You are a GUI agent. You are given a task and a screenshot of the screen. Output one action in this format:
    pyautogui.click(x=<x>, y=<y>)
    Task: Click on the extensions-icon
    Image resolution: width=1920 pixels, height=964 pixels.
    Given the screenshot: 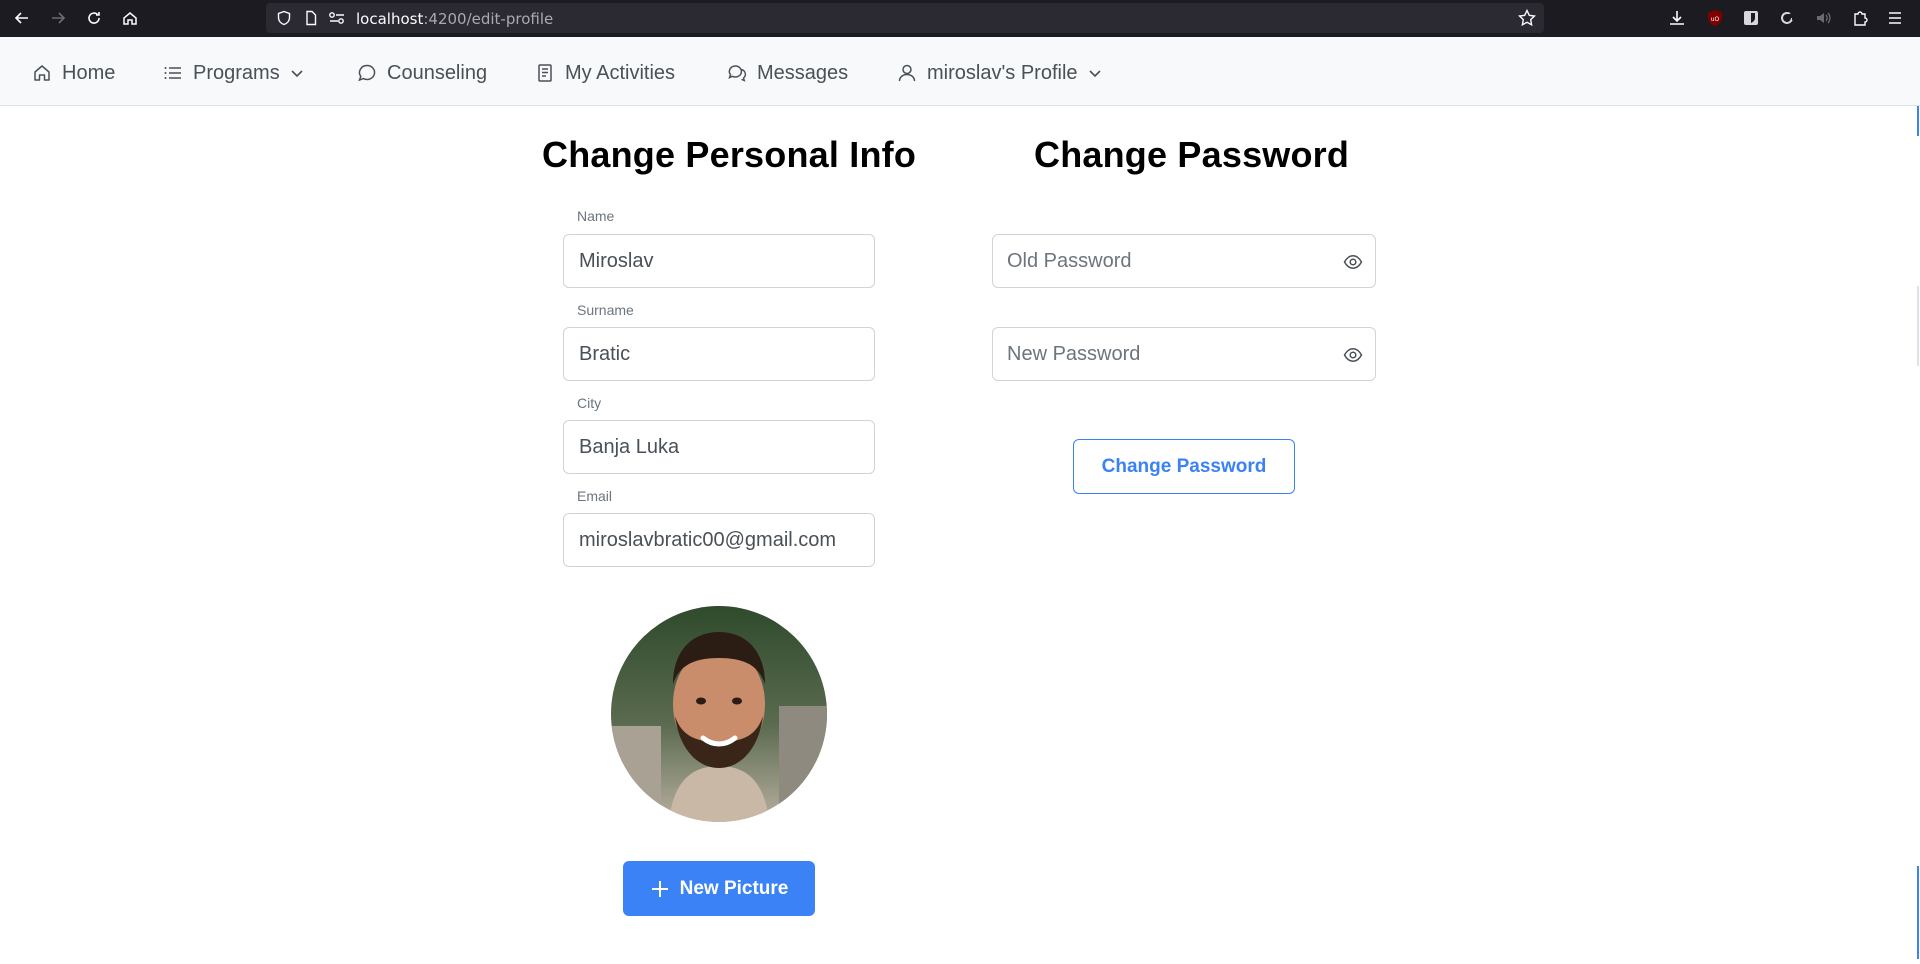 What is the action you would take?
    pyautogui.click(x=1860, y=18)
    